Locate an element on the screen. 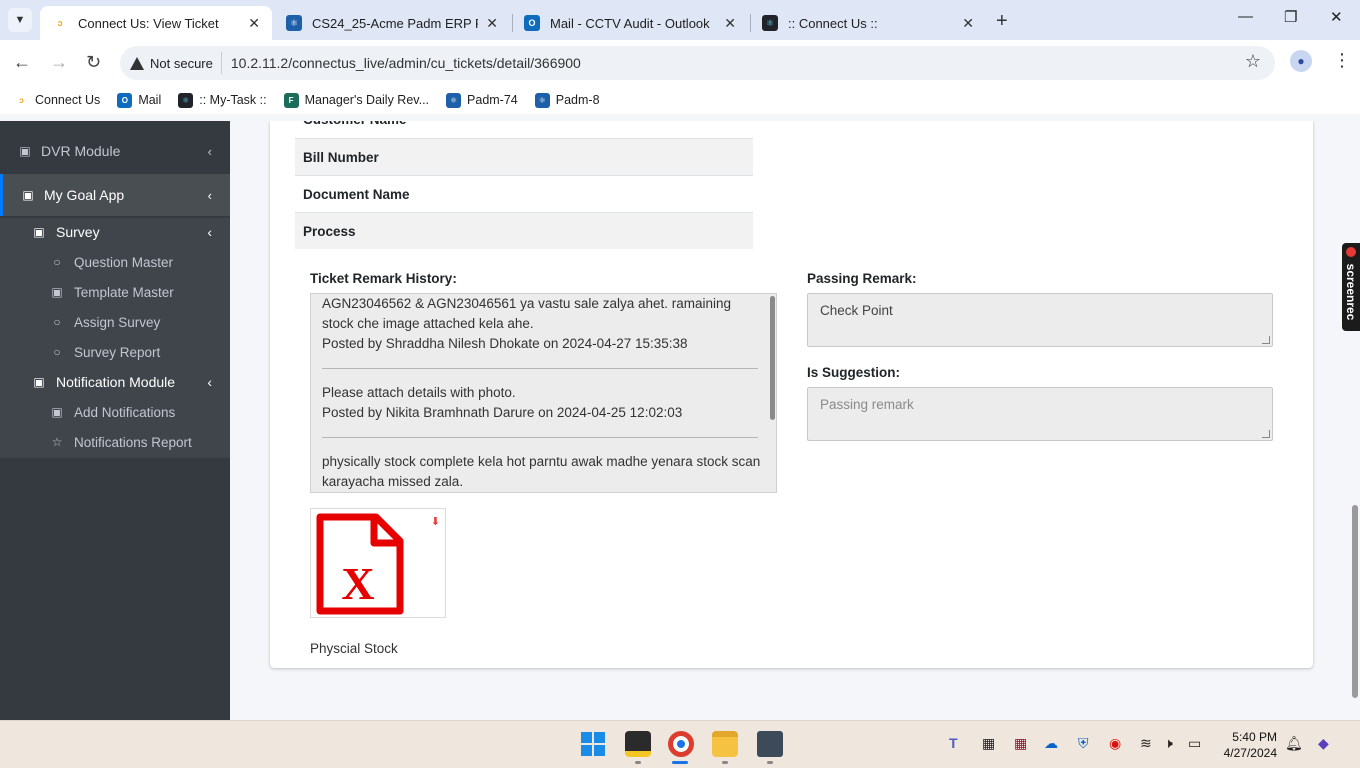 The image size is (1360, 768). sidebar-item-notification-module: ▣ Notification Module ‹ is located at coordinates (115, 382).